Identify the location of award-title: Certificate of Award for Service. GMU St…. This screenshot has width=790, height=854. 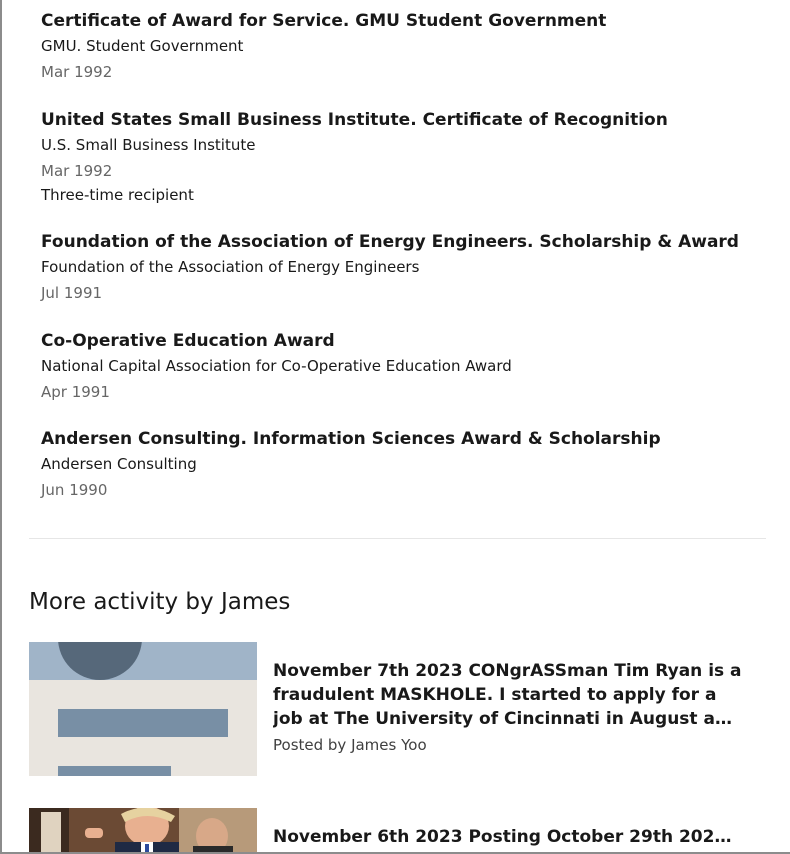
(324, 21).